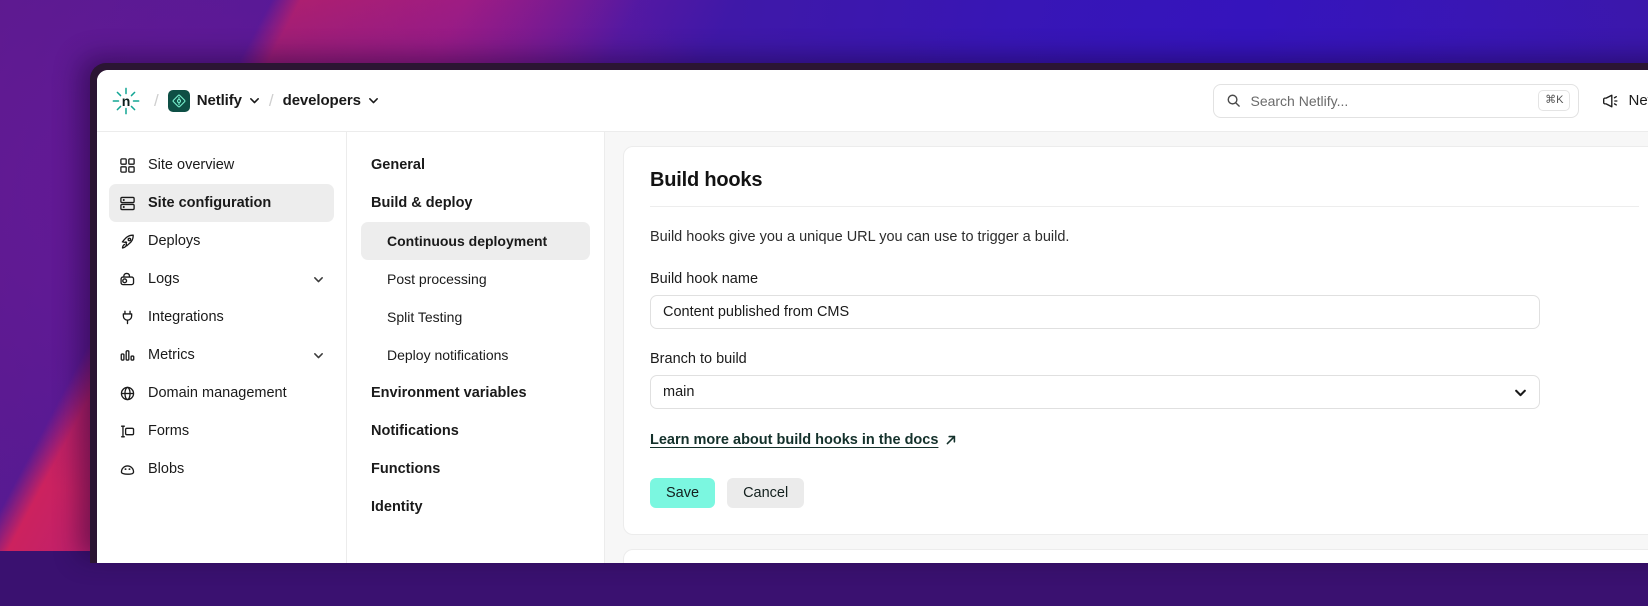 This screenshot has height=606, width=1648. Describe the element at coordinates (219, 100) in the screenshot. I see `breadcrumb-team-label: Netlify` at that location.